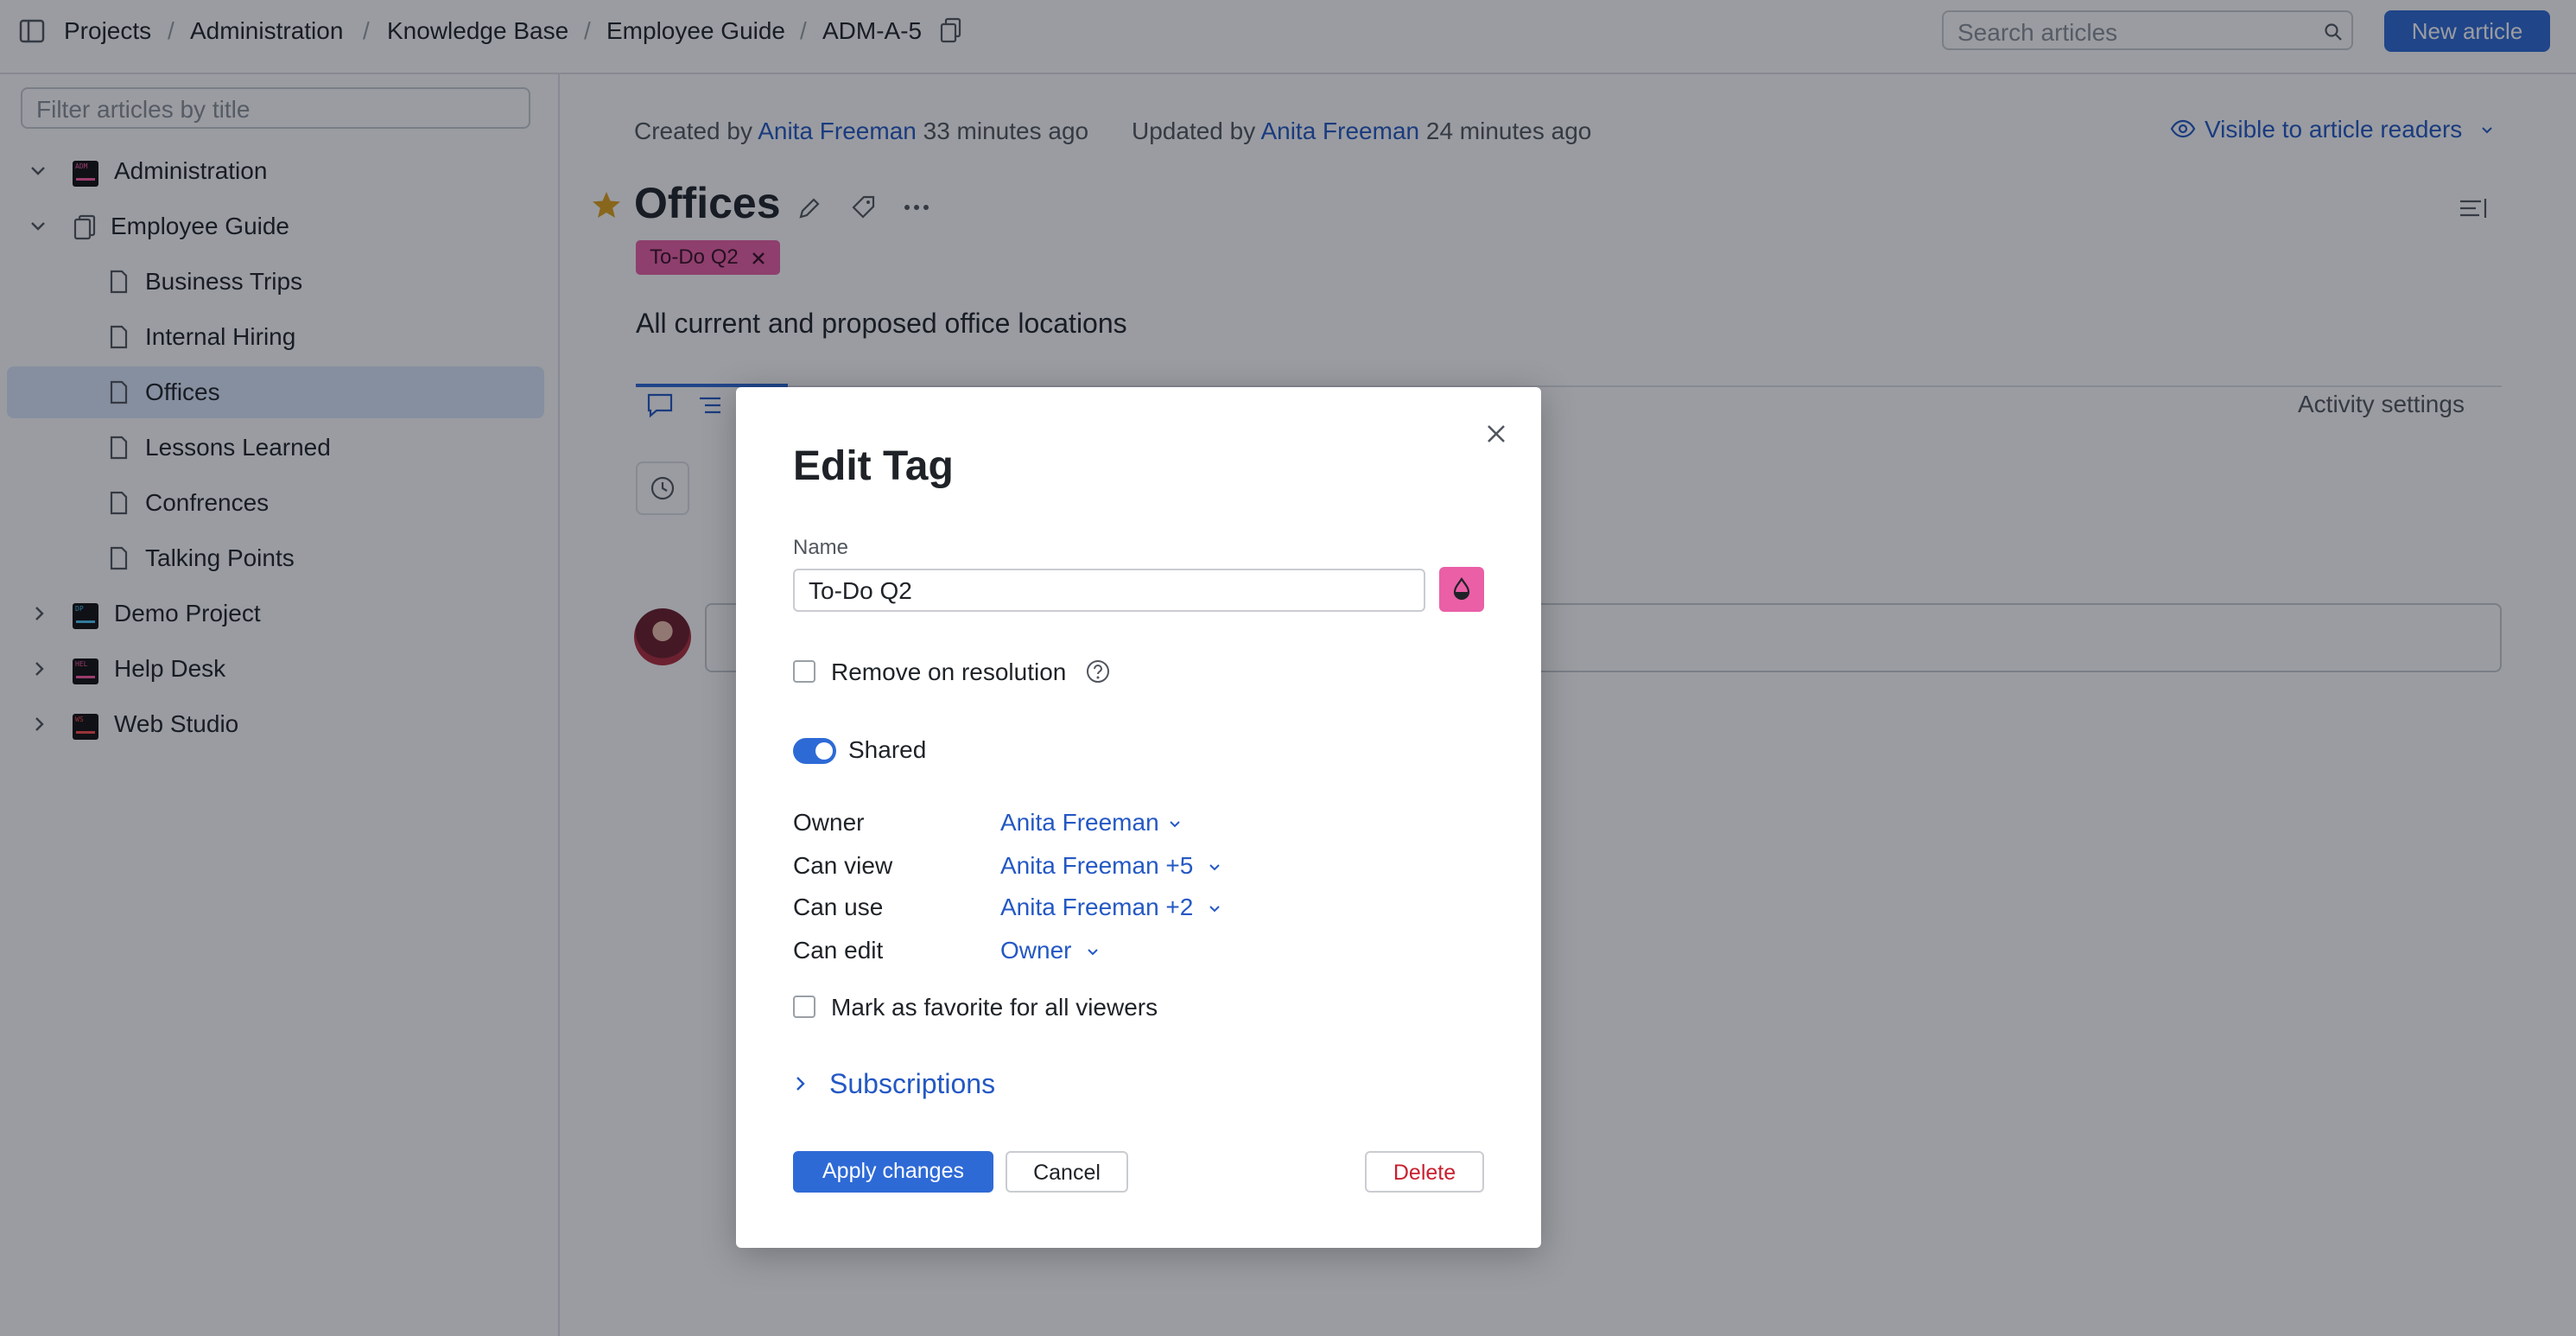 This screenshot has width=2576, height=1336. What do you see at coordinates (804, 672) in the screenshot?
I see `remove-on-resolution-checkbox` at bounding box center [804, 672].